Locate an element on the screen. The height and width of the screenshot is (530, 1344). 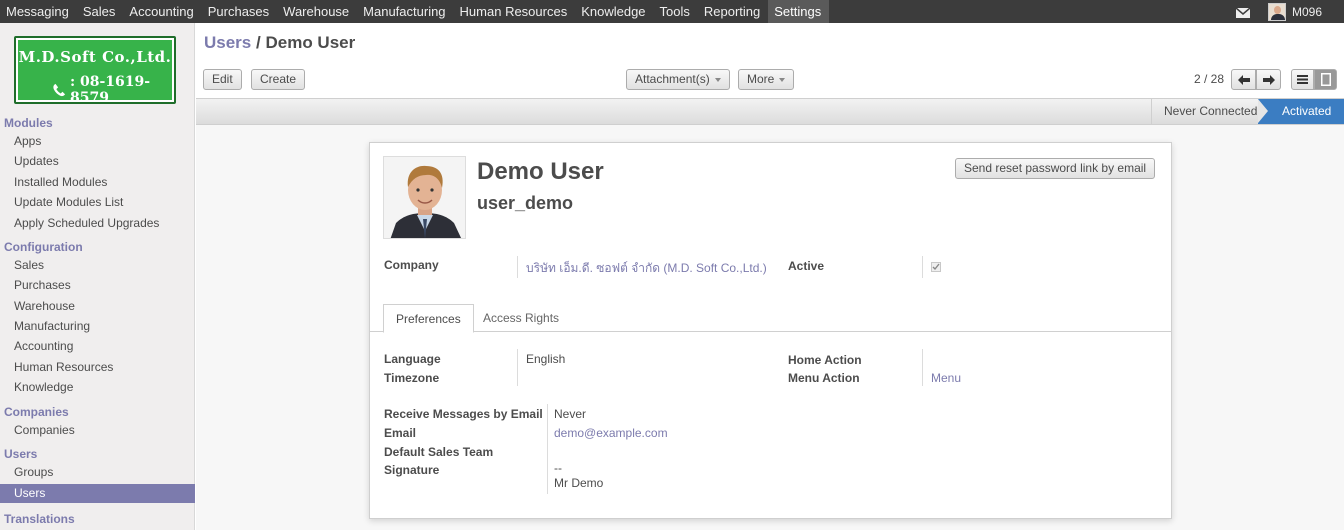
active-label: Active is located at coordinates (806, 266).